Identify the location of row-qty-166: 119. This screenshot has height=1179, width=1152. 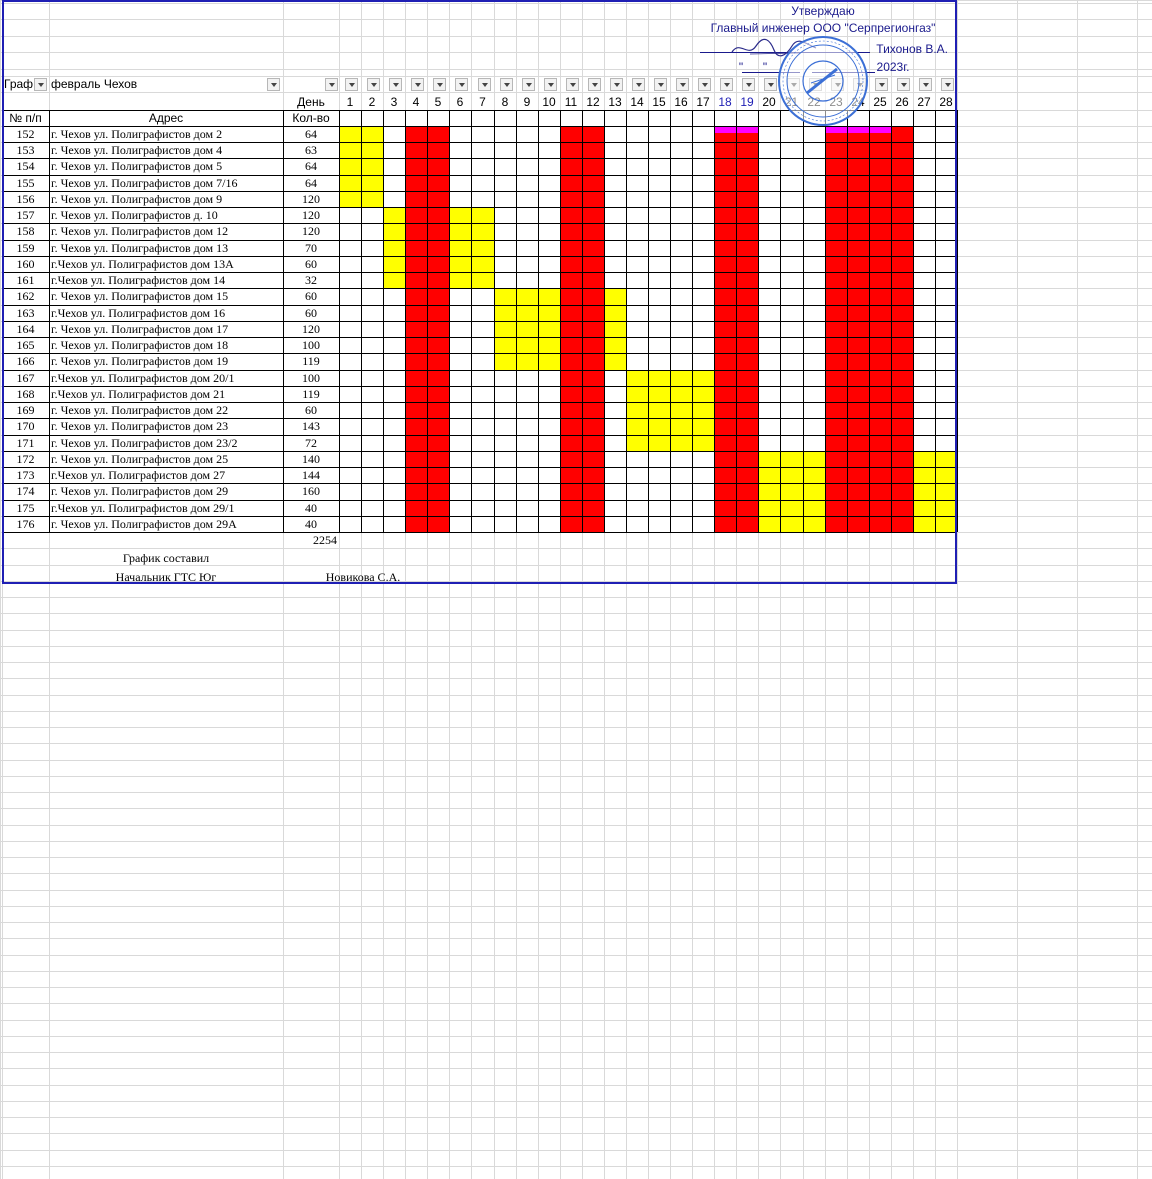
(311, 361).